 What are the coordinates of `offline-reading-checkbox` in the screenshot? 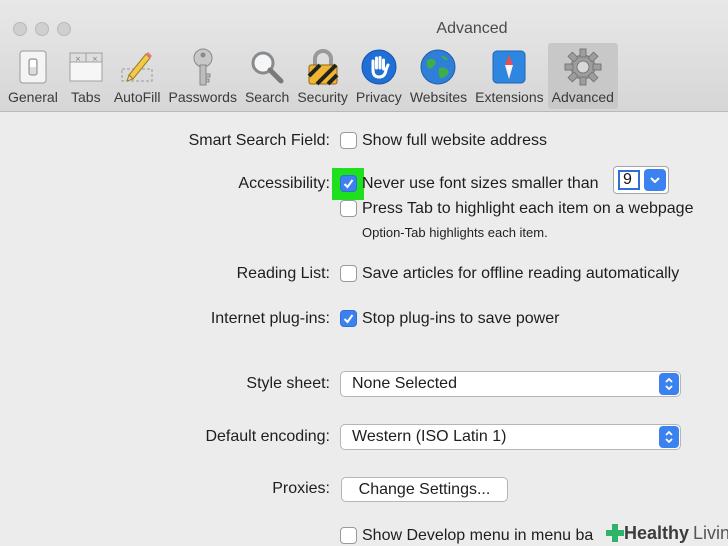 It's located at (348, 273).